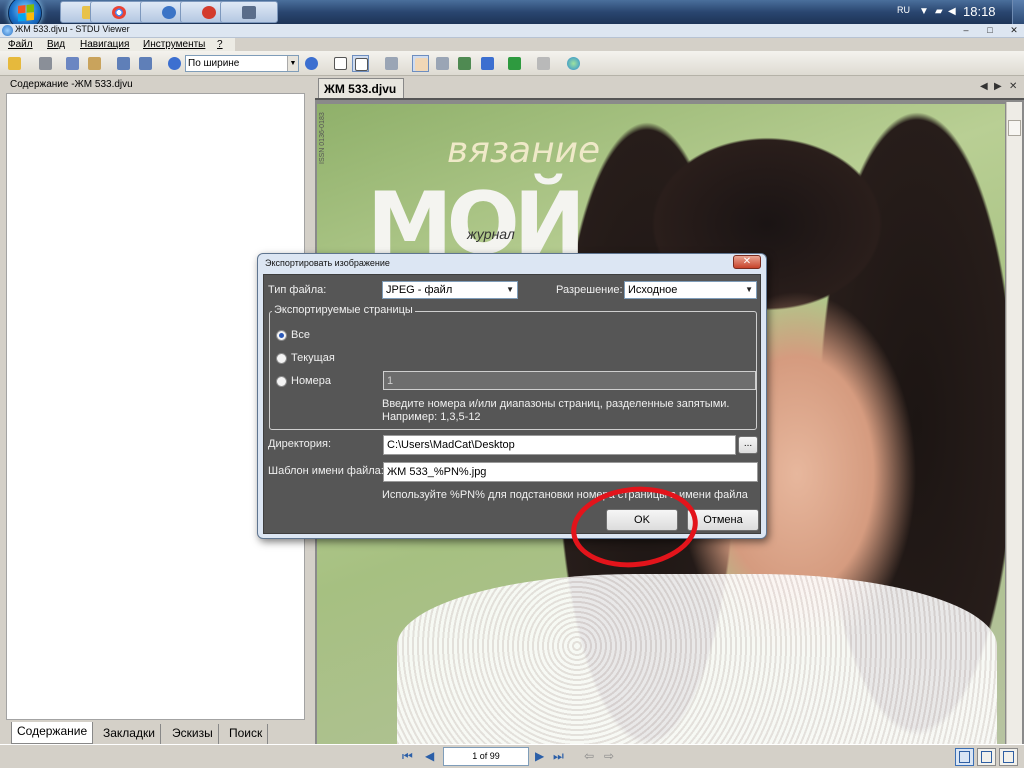  I want to click on export-text-icon, so click(94, 63).